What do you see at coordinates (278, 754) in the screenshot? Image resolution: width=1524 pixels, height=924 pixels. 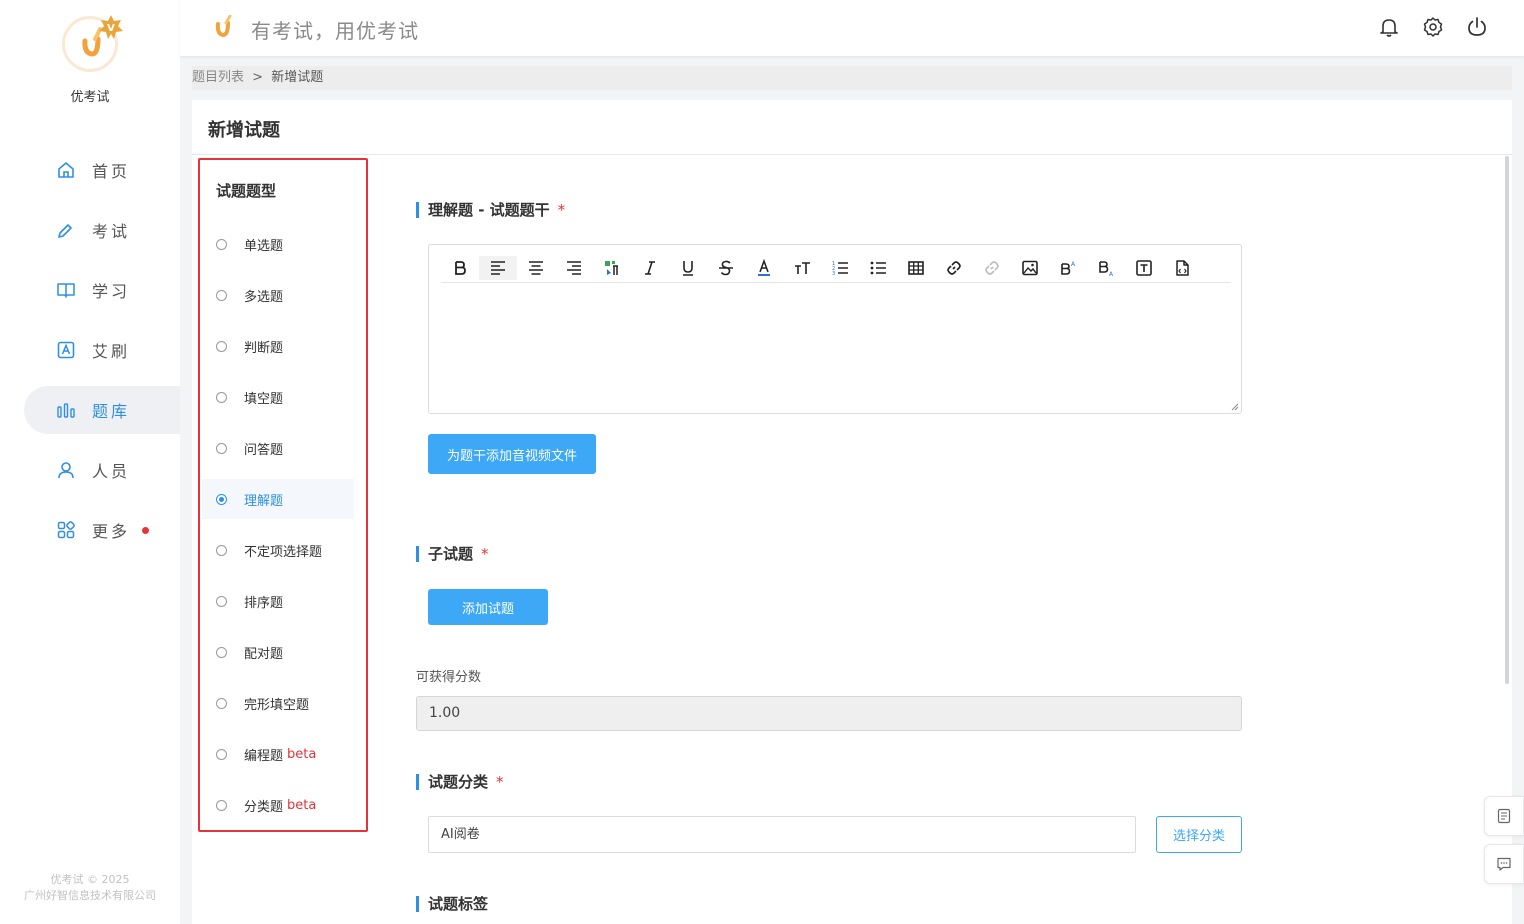 I see `type-option-programming: 编程题 beta` at bounding box center [278, 754].